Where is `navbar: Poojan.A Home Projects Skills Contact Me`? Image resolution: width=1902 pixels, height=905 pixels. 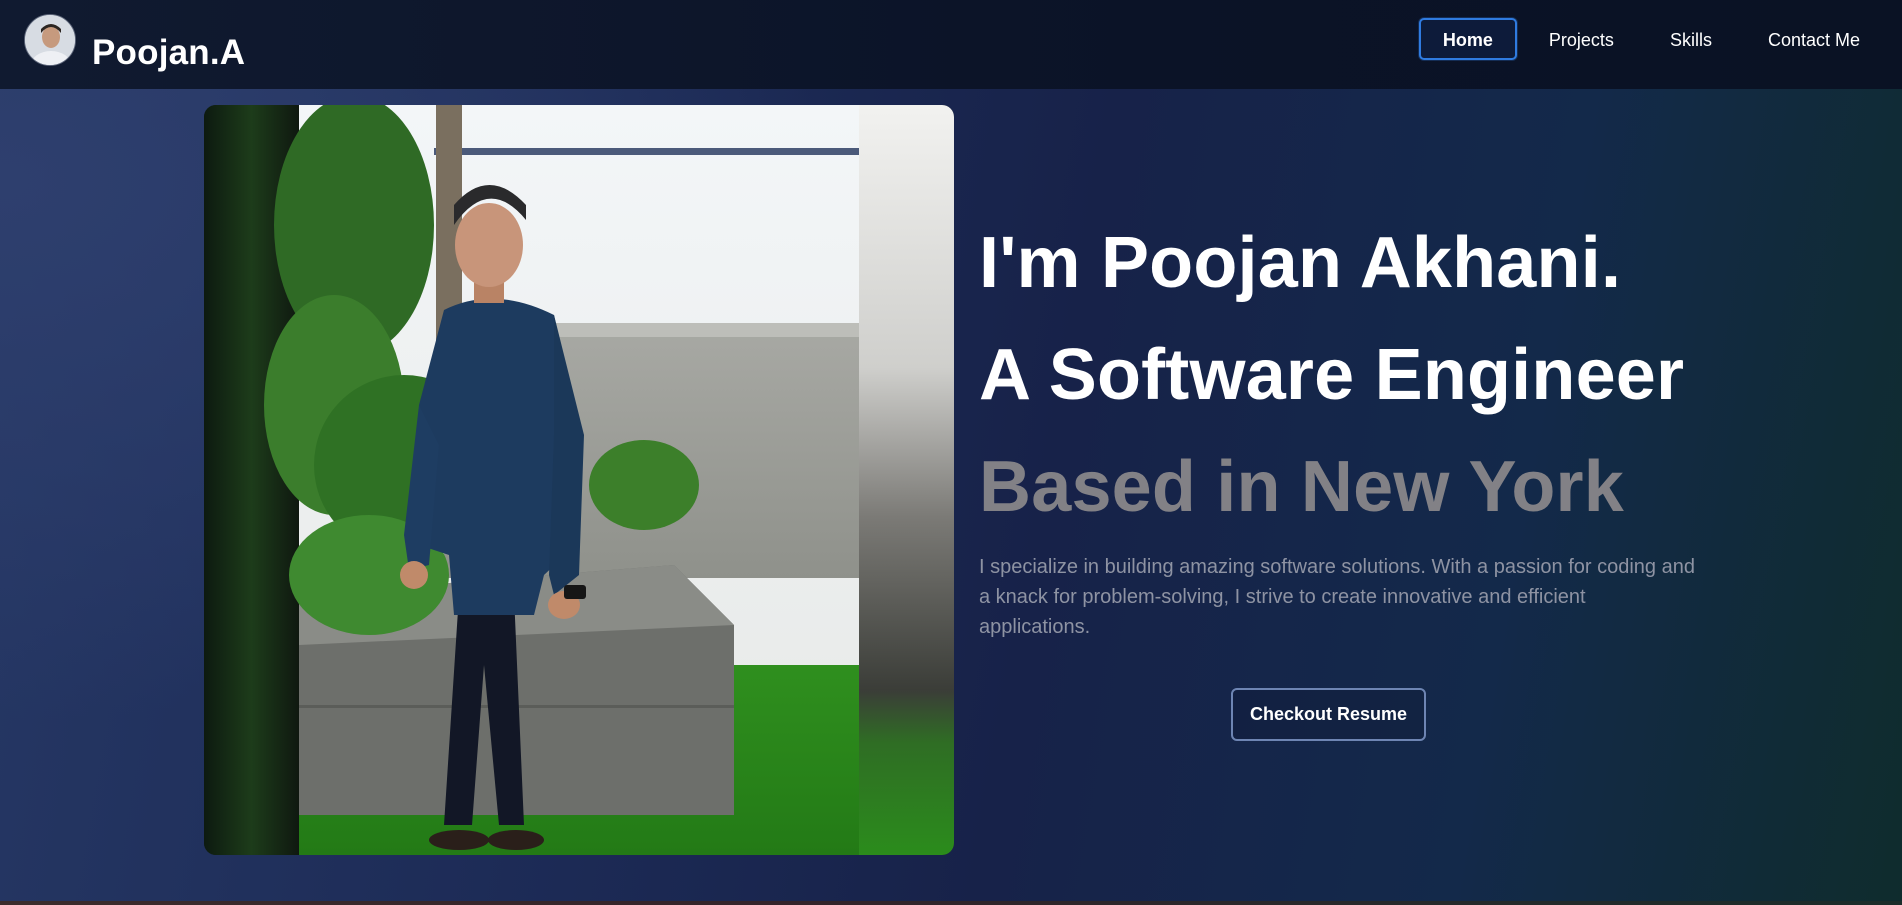
navbar: Poojan.A Home Projects Skills Contact Me is located at coordinates (951, 44).